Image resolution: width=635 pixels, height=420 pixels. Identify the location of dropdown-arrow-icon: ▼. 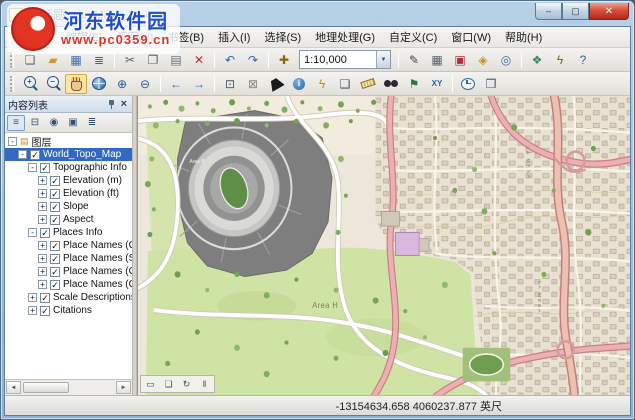
(383, 59).